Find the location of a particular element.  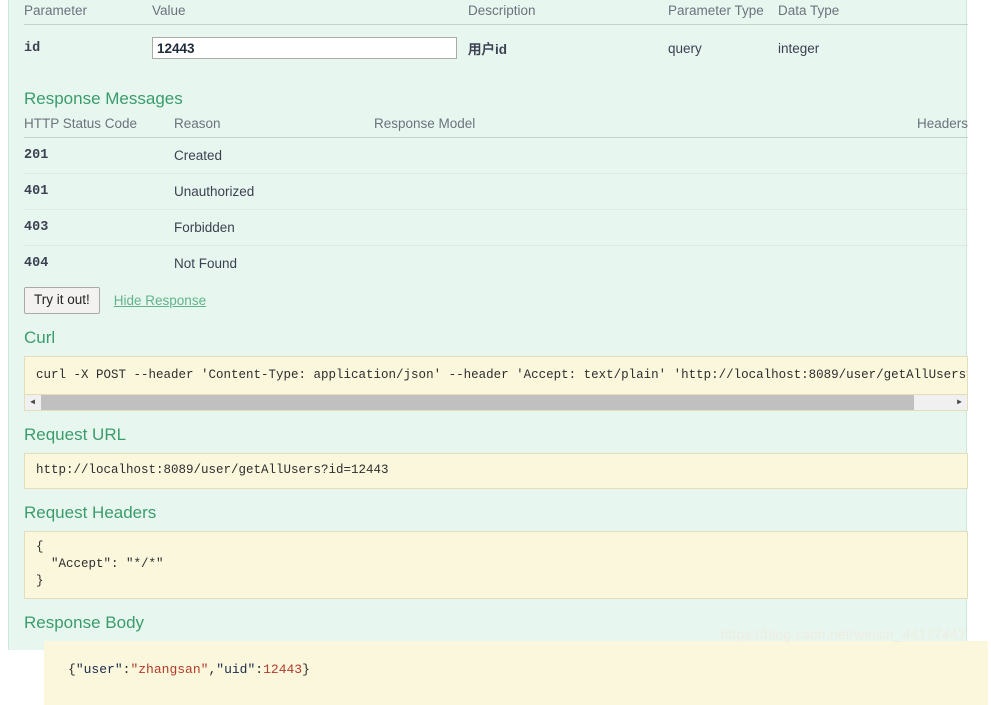

status-code: 403 is located at coordinates (99, 227).